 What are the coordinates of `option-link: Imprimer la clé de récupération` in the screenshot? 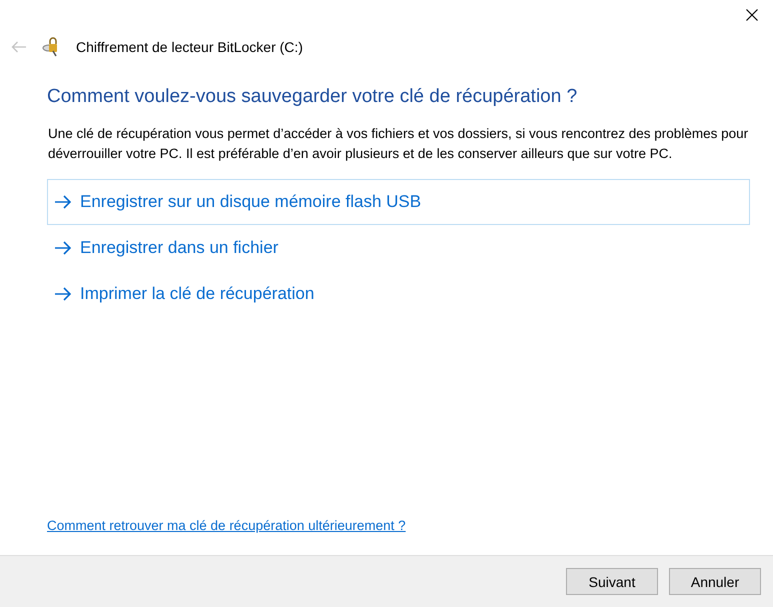 It's located at (398, 294).